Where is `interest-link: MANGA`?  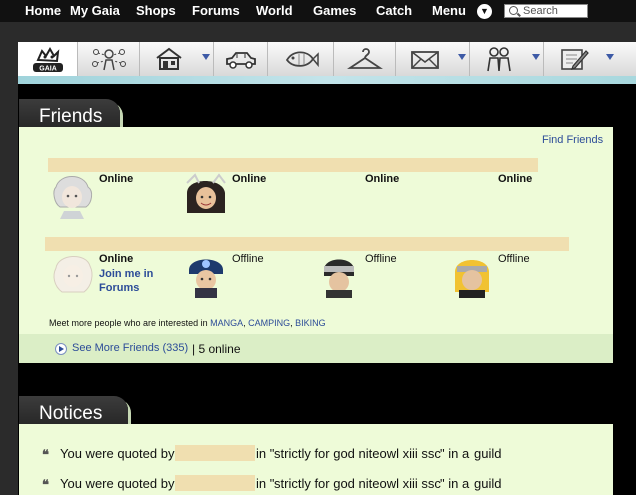 interest-link: MANGA is located at coordinates (226, 323).